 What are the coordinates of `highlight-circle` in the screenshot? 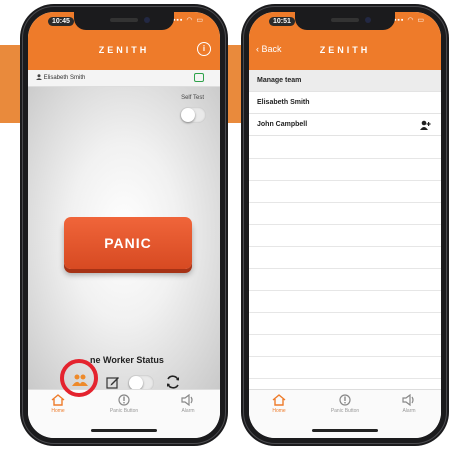 It's located at (79, 378).